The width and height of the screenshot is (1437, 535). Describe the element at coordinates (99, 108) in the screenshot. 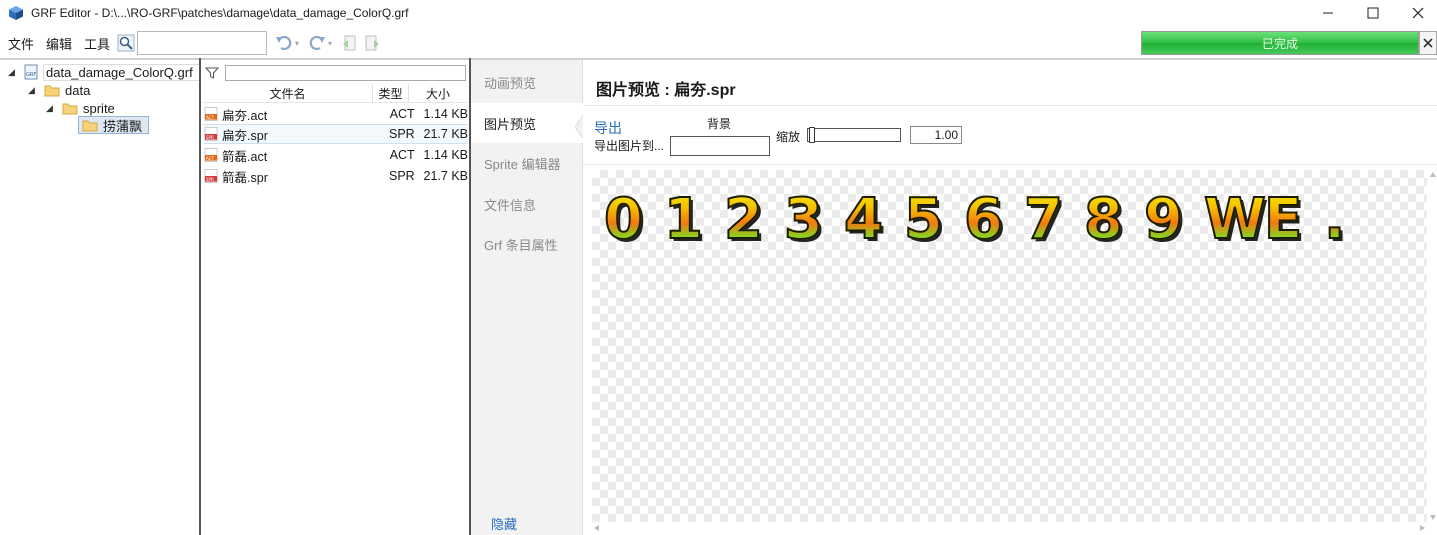

I see `tree-sprite-label: sprite` at that location.